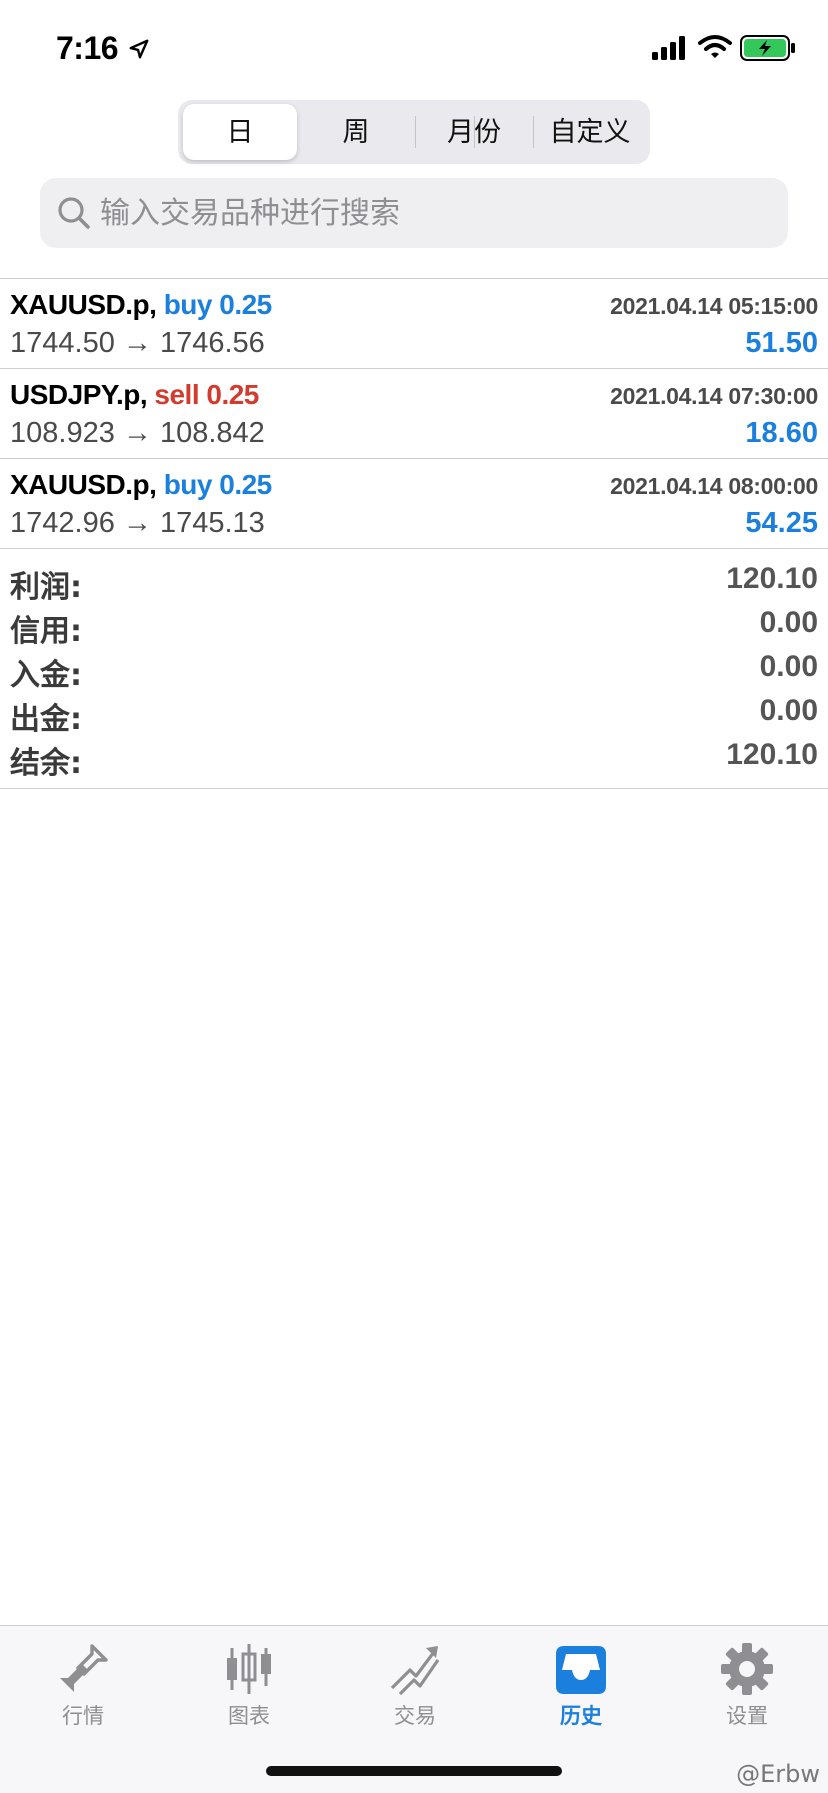  Describe the element at coordinates (767, 48) in the screenshot. I see `battery-charging-icon` at that location.